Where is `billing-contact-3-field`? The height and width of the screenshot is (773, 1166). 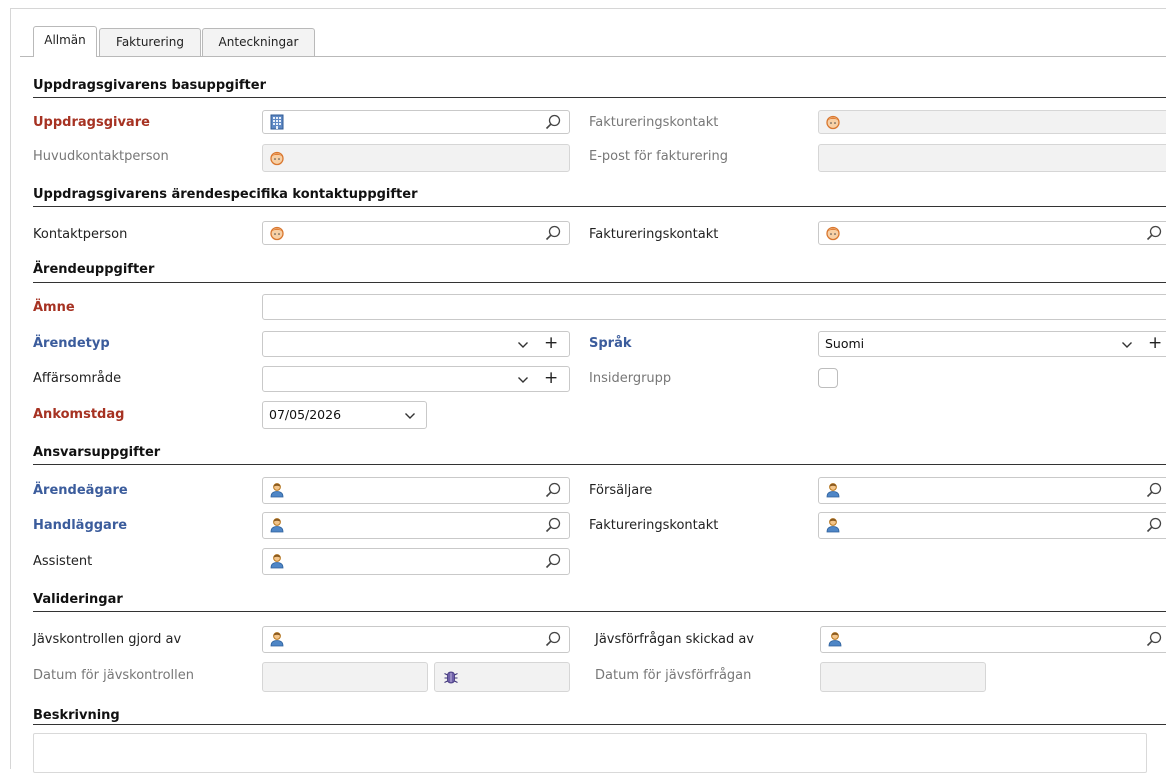
billing-contact-3-field is located at coordinates (992, 525).